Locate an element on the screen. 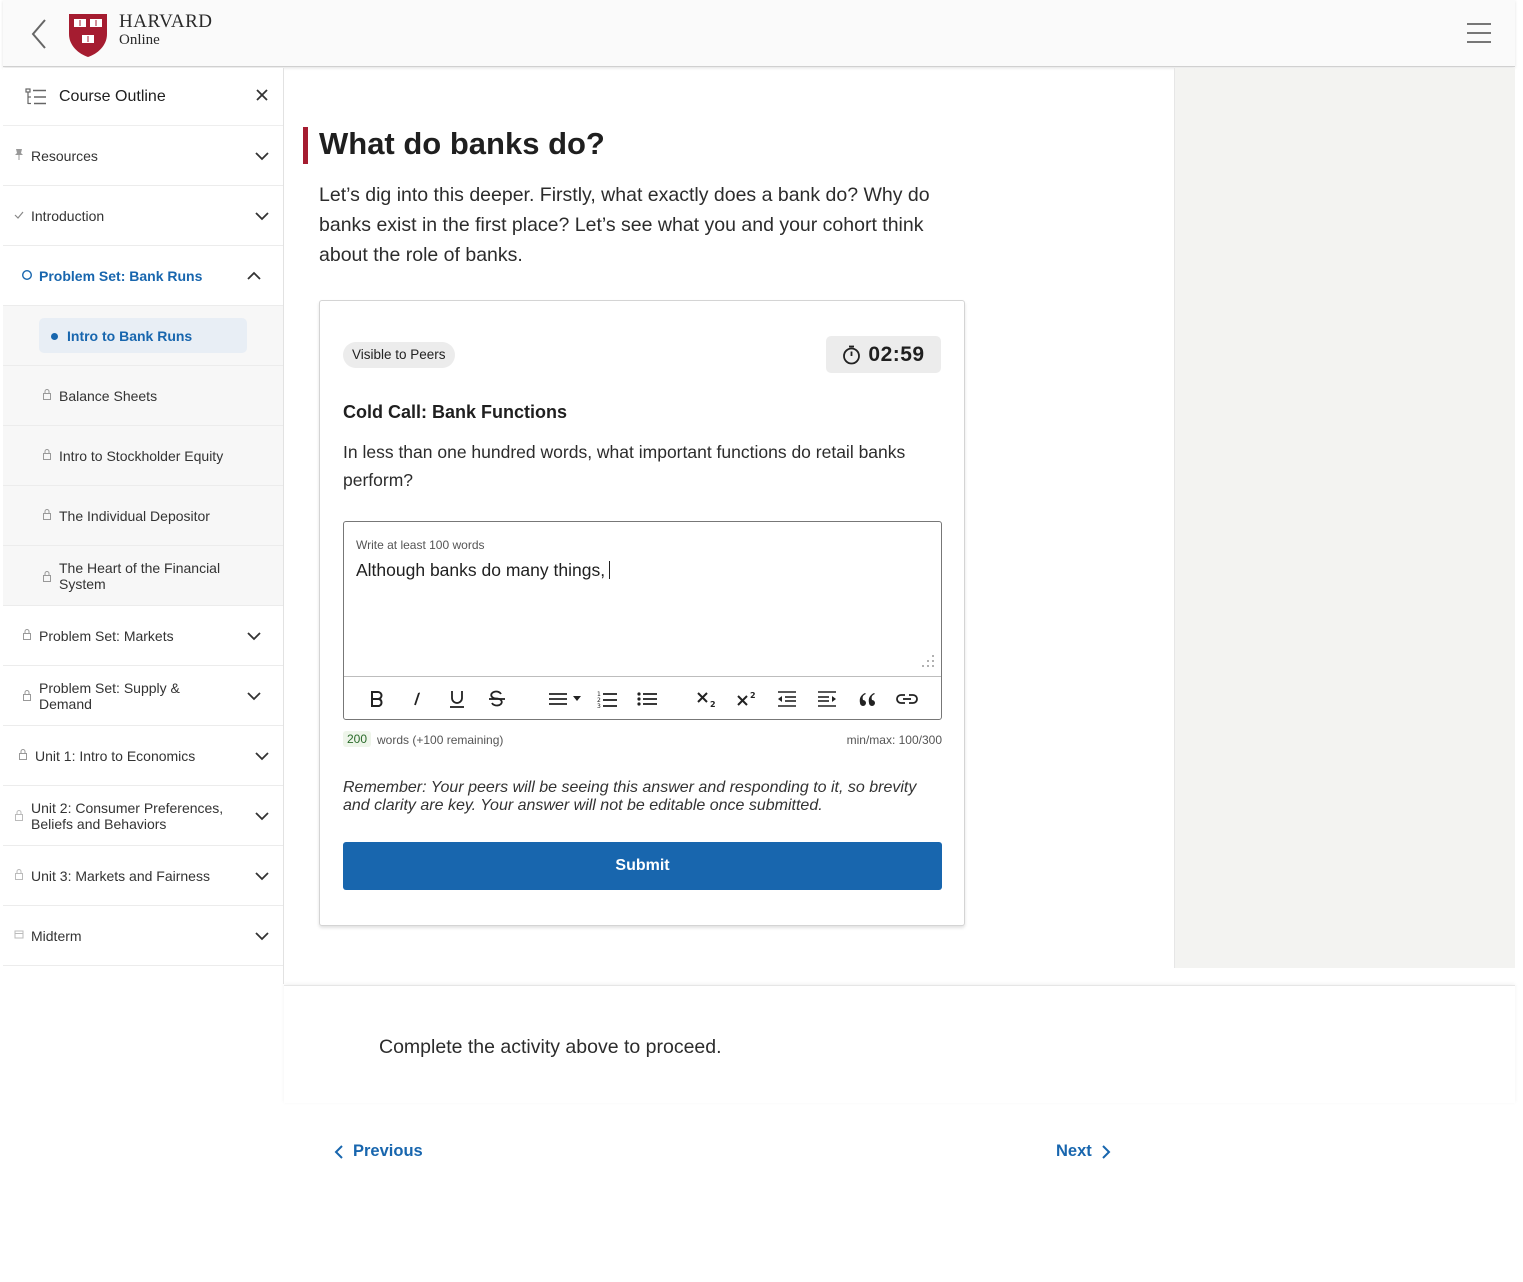  page-title: What do banks do? is located at coordinates (462, 143).